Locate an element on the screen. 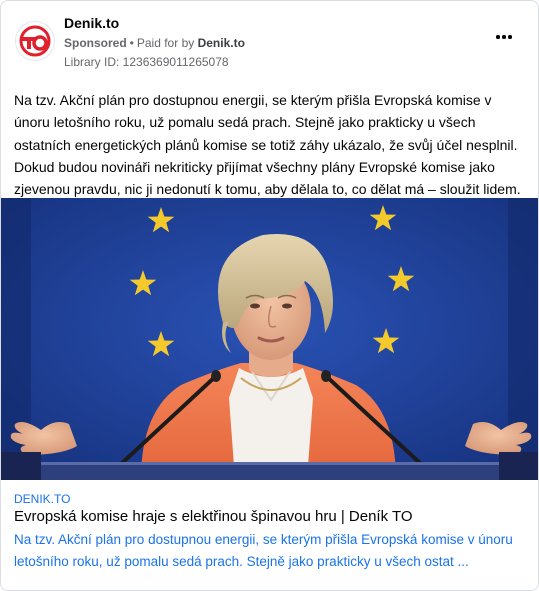 The image size is (539, 591). sponsored-meta: Sponsored • Paid for by Denik.to is located at coordinates (154, 43).